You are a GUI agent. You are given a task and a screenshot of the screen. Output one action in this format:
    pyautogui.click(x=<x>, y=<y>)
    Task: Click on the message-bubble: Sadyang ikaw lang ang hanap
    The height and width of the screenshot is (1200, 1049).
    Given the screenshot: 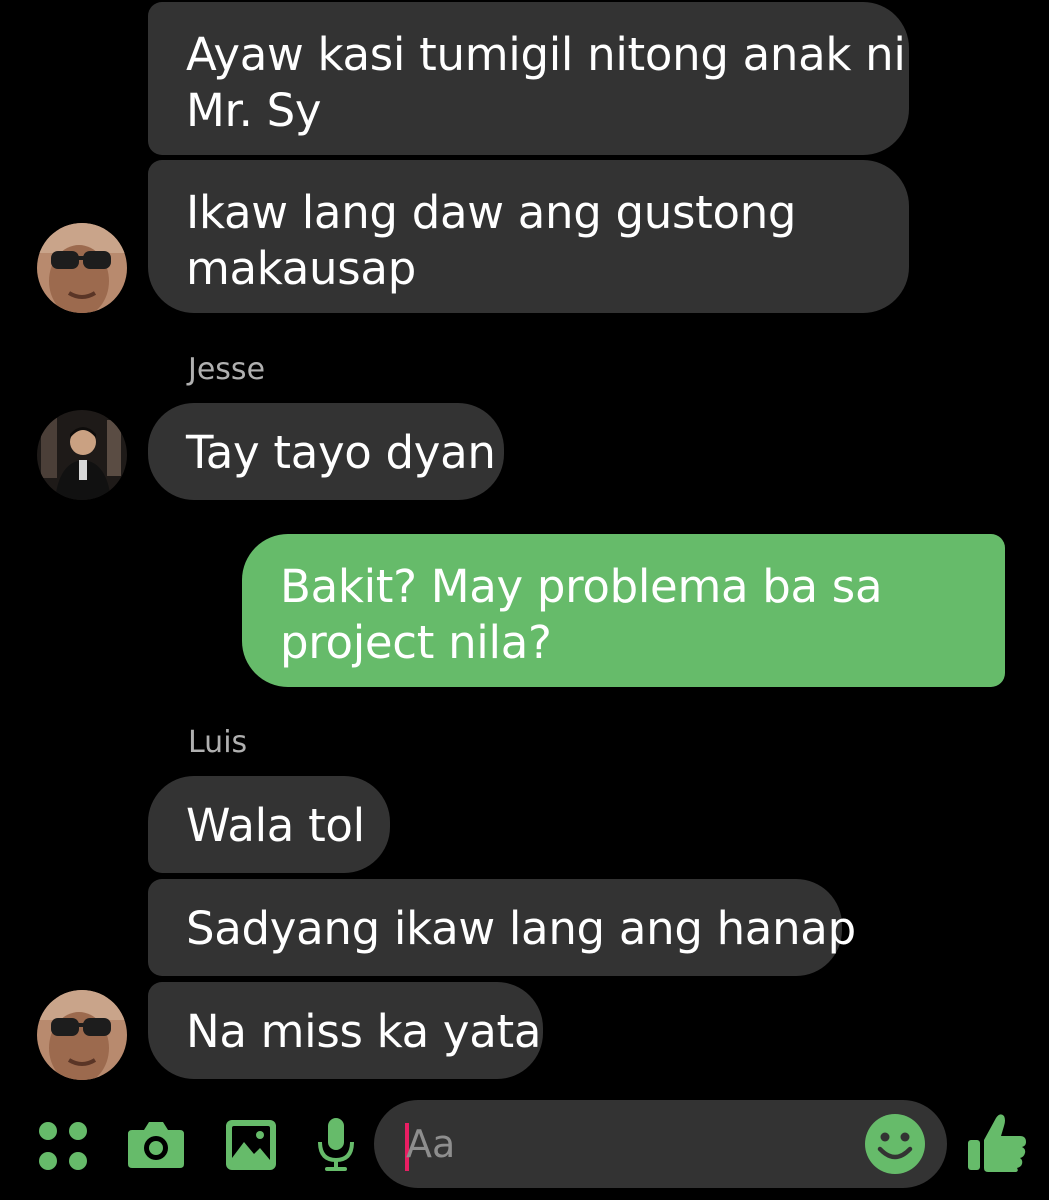 What is the action you would take?
    pyautogui.click(x=502, y=927)
    